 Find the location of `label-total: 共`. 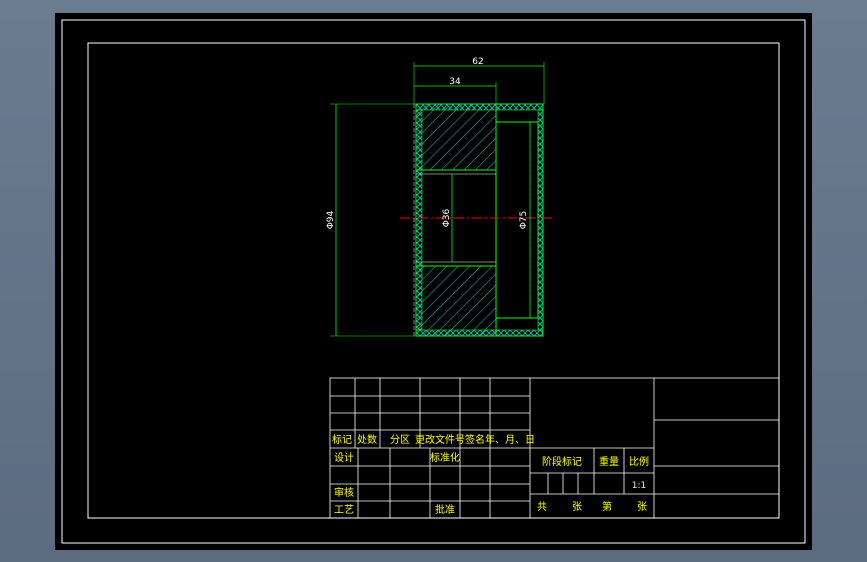

label-total: 共 is located at coordinates (542, 507).